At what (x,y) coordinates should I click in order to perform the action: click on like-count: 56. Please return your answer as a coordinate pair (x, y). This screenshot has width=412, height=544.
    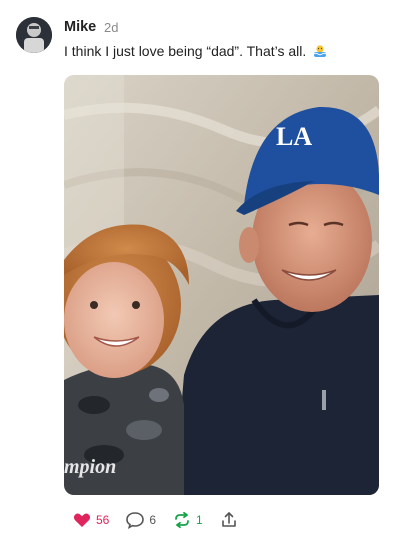
    Looking at the image, I should click on (103, 520).